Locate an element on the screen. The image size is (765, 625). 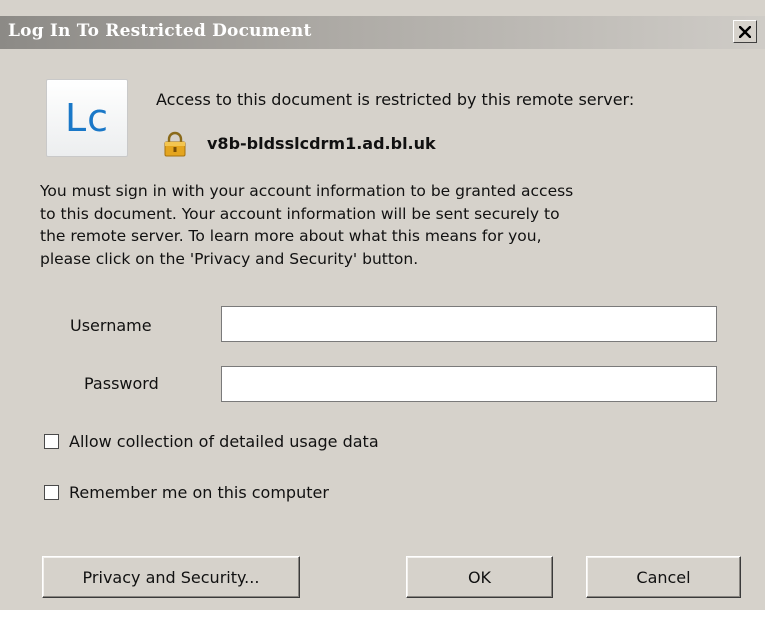
remember-me-option: Remember me on this computer is located at coordinates (186, 492).